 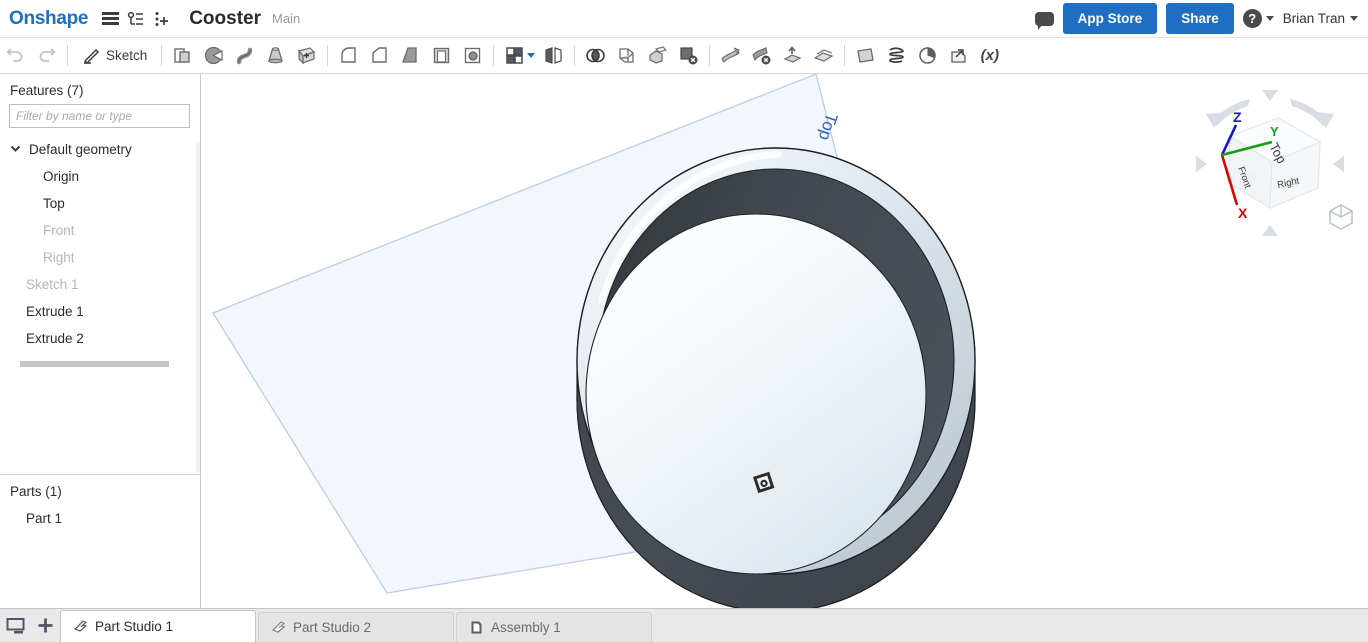 I want to click on variable-label: (x), so click(x=989, y=55).